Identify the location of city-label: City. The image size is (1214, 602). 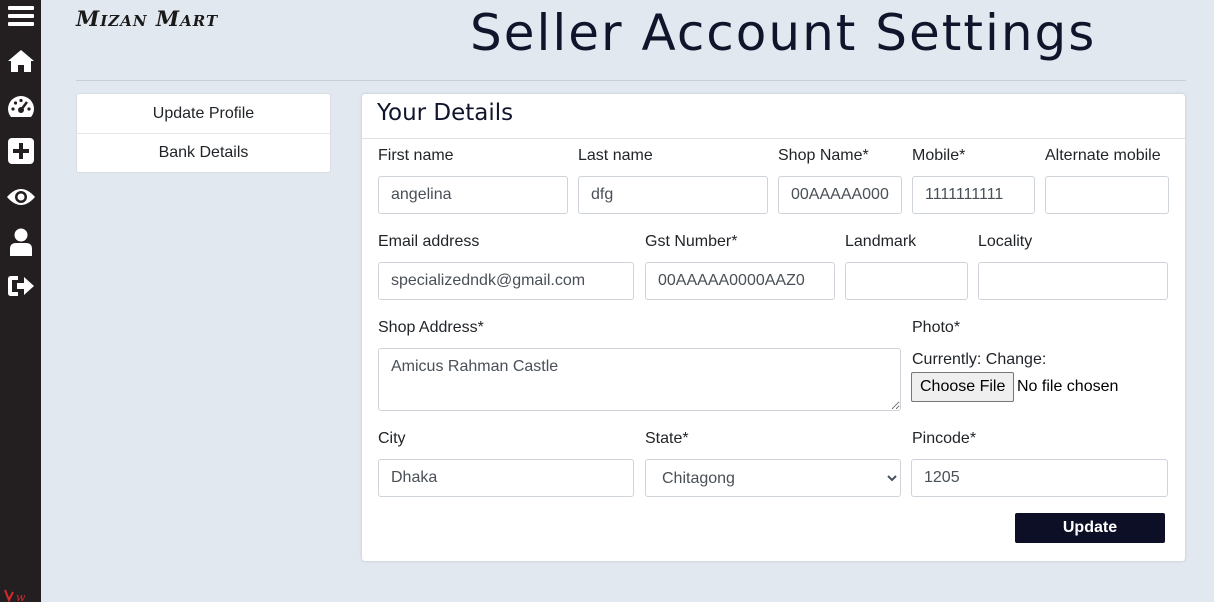
(392, 438).